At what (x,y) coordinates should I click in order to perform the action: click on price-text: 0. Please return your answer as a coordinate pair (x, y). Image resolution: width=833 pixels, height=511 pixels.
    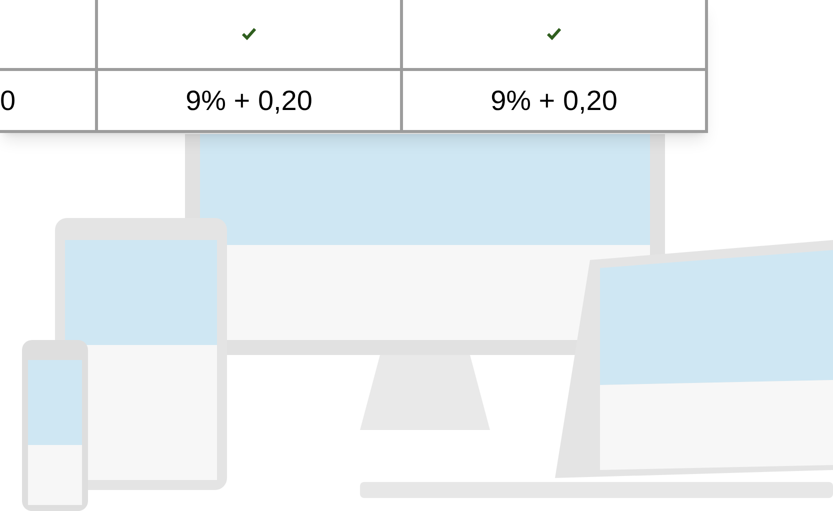
    Looking at the image, I should click on (8, 101).